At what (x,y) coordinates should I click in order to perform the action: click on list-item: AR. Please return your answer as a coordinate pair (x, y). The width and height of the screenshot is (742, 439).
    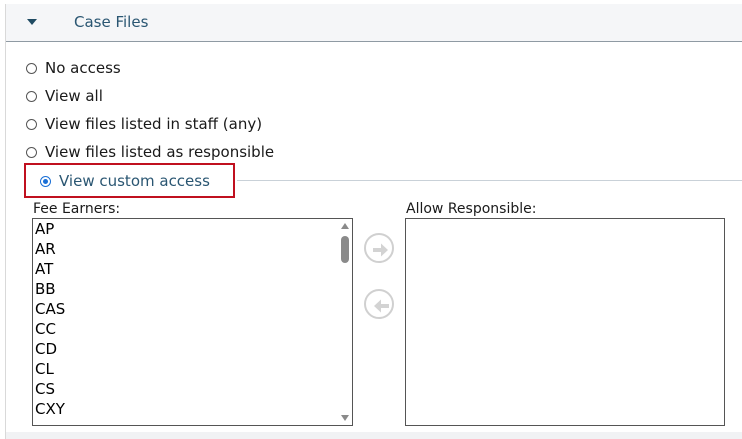
    Looking at the image, I should click on (192, 249).